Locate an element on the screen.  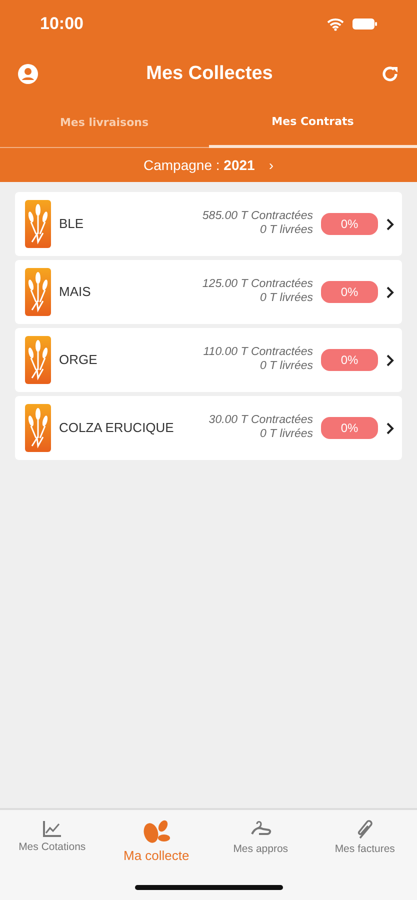
contract-card: ORGE 110.00 T Contractées 0 T livrées 0% is located at coordinates (208, 360).